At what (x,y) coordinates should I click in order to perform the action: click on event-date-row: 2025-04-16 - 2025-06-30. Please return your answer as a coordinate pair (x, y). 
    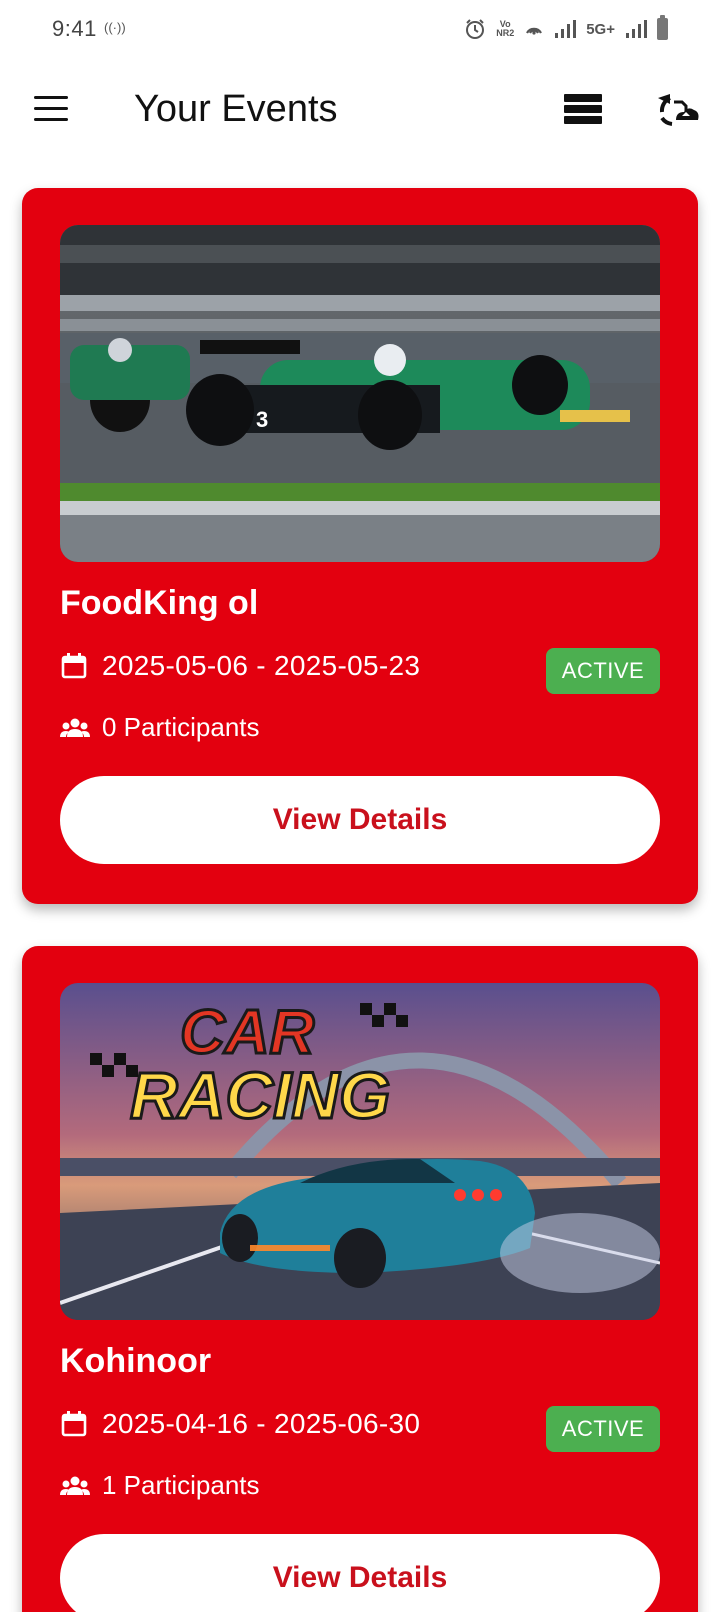
    Looking at the image, I should click on (240, 1424).